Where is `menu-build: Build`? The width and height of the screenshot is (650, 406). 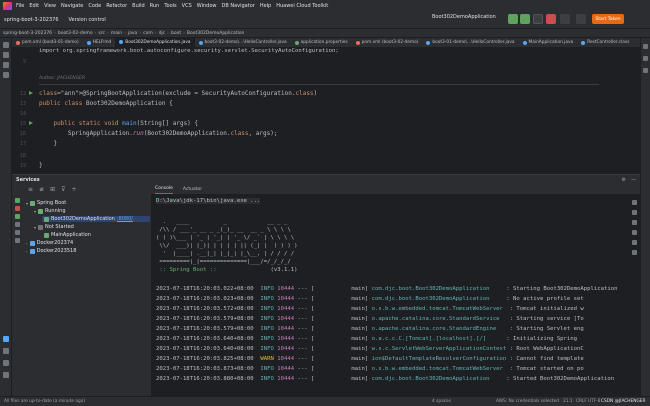
menu-build: Build is located at coordinates (138, 6).